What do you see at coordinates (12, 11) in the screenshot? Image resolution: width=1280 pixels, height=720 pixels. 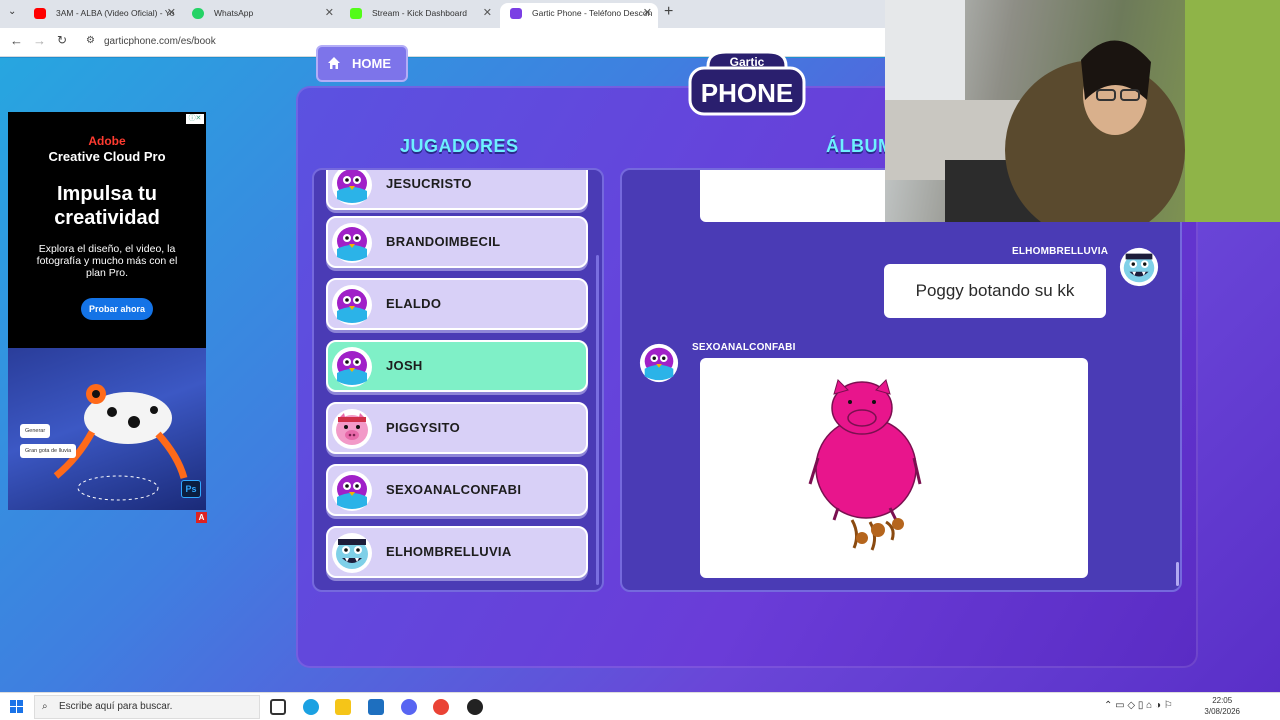 I see `tab-search-chevron-icon: ⌄` at bounding box center [12, 11].